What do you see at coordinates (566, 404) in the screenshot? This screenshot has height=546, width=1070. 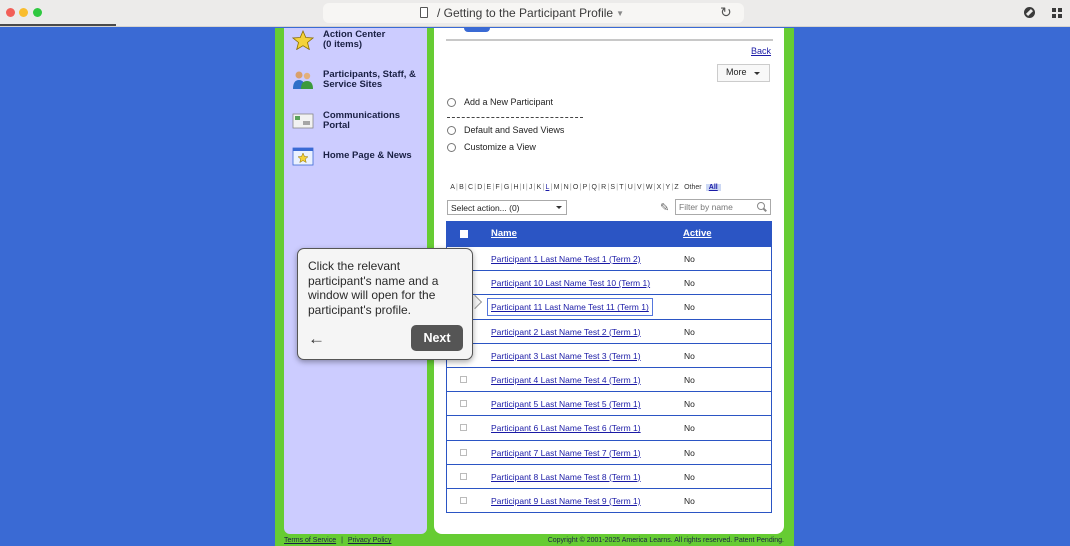 I see `participant-name-link: Participant 5 Last Name Test 5 (Term 1)` at bounding box center [566, 404].